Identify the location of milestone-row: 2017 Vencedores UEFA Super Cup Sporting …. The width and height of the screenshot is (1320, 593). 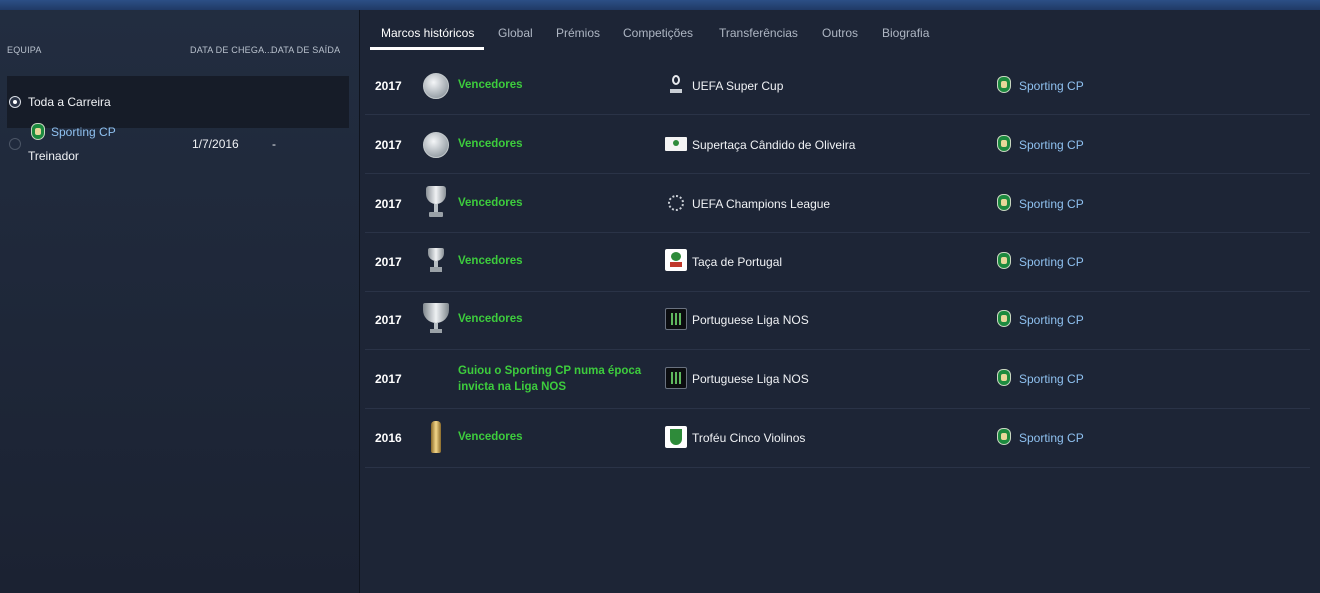
(837, 85).